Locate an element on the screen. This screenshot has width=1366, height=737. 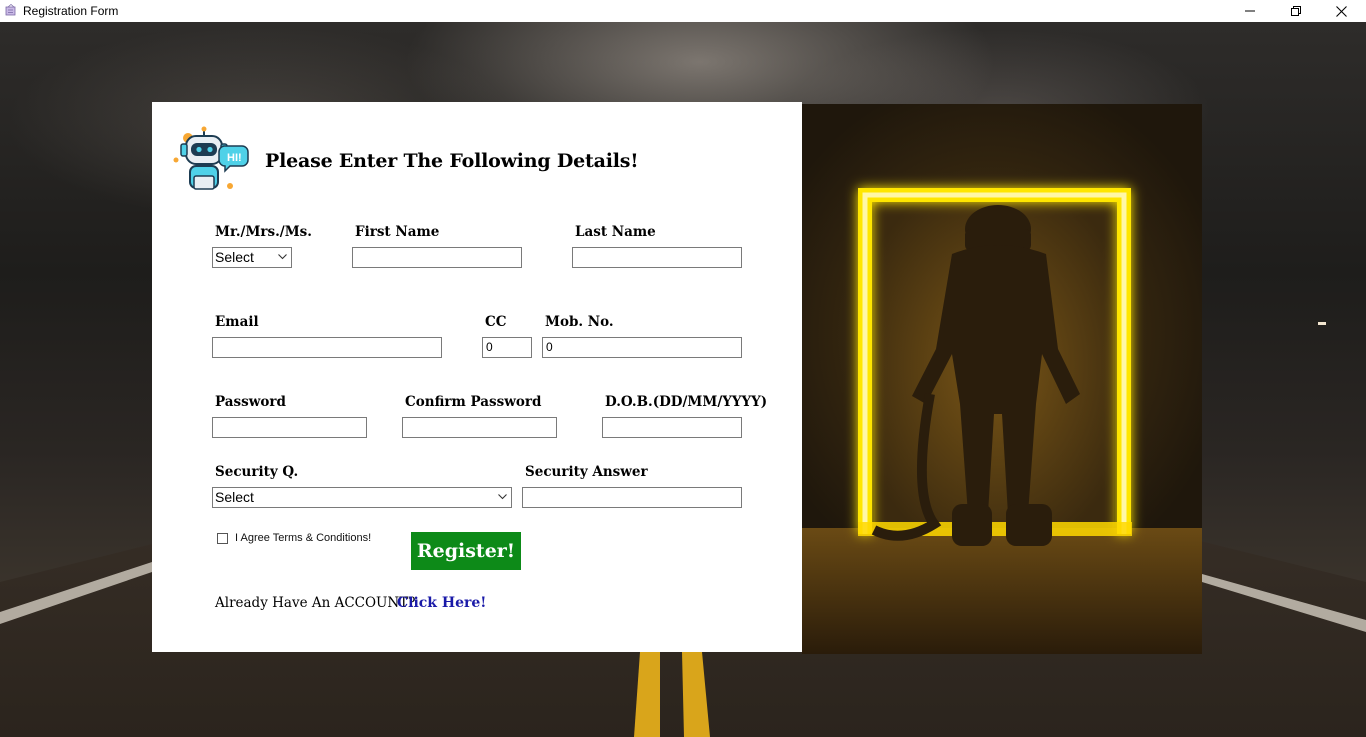
last-name-input is located at coordinates (657, 257).